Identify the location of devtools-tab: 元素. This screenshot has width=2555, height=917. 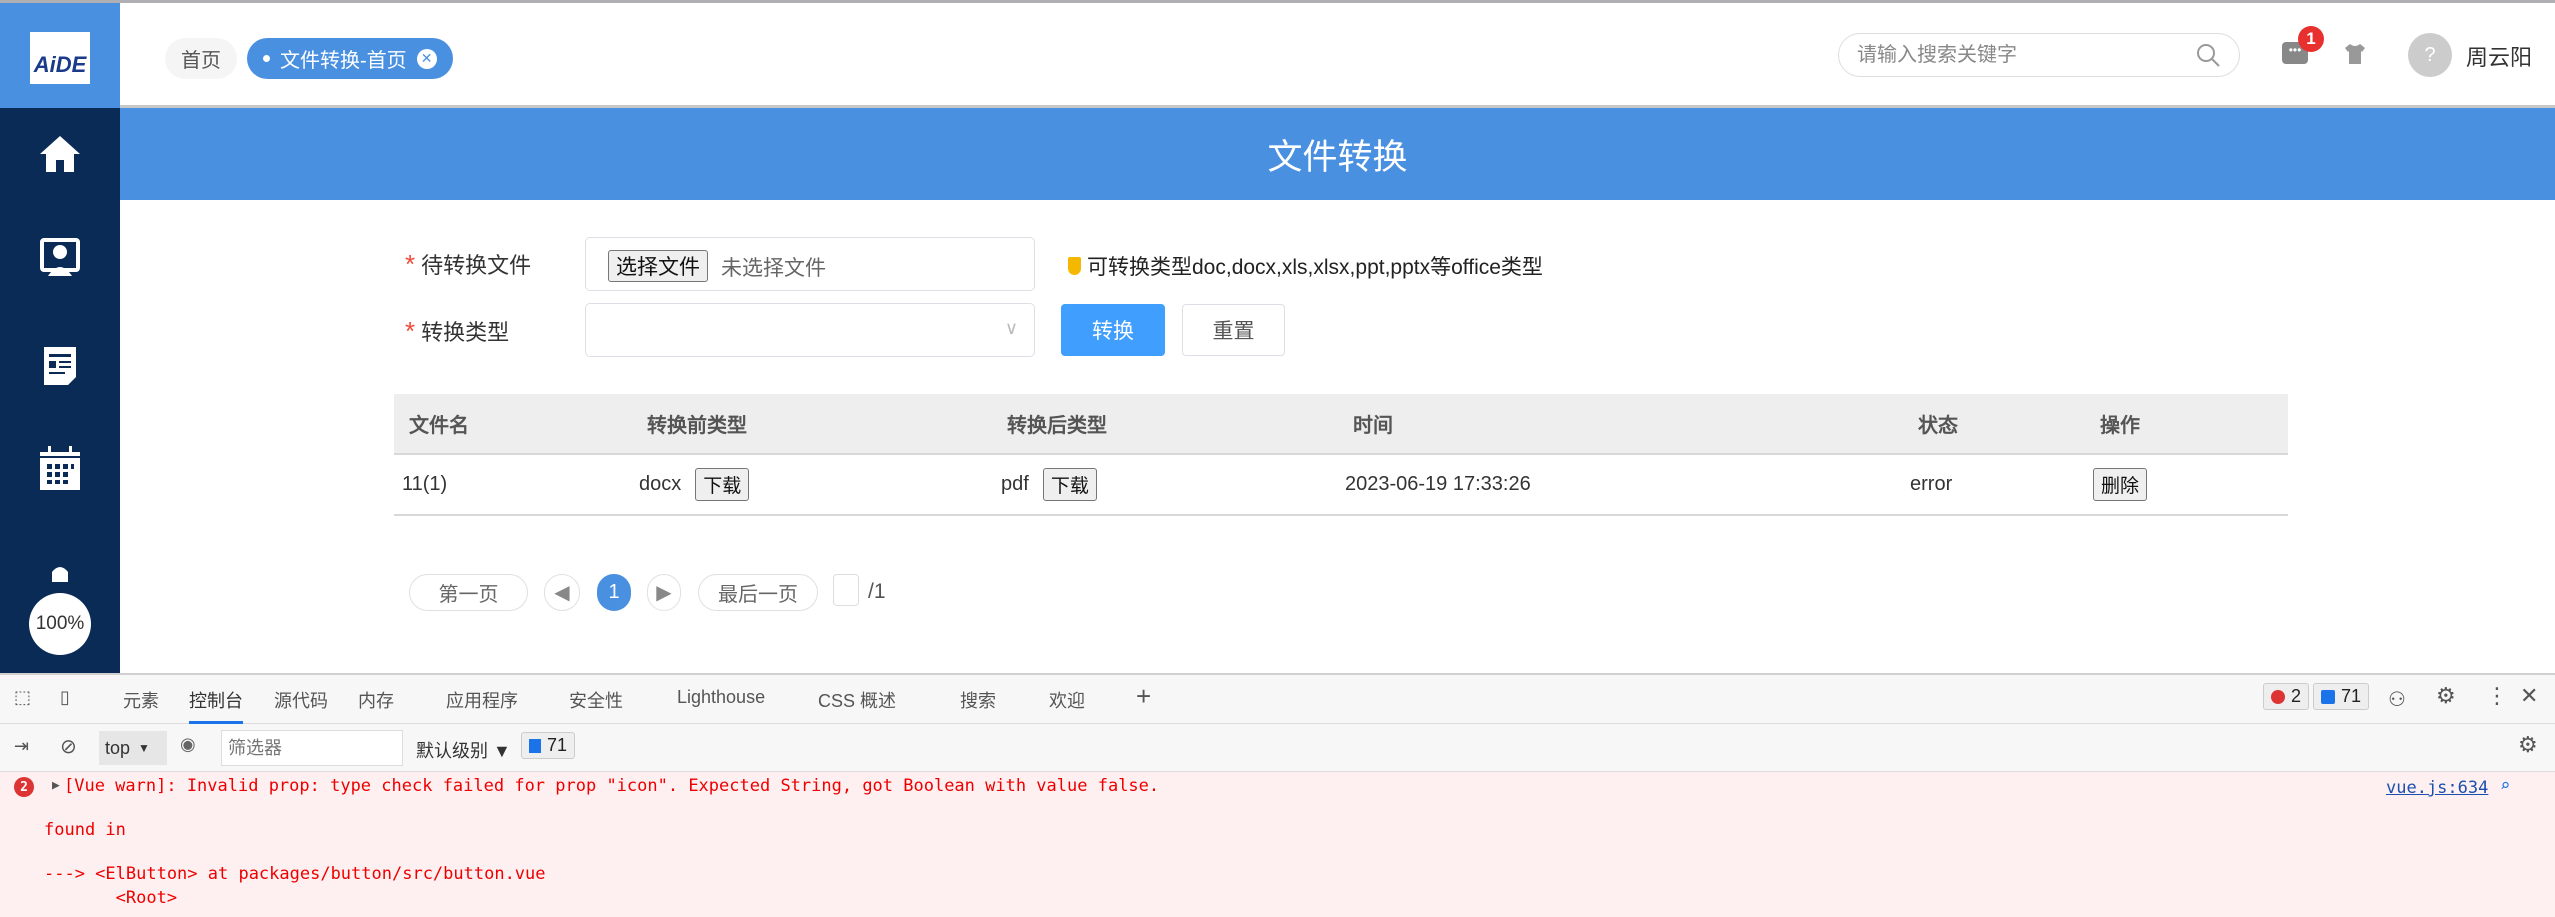
(141, 700).